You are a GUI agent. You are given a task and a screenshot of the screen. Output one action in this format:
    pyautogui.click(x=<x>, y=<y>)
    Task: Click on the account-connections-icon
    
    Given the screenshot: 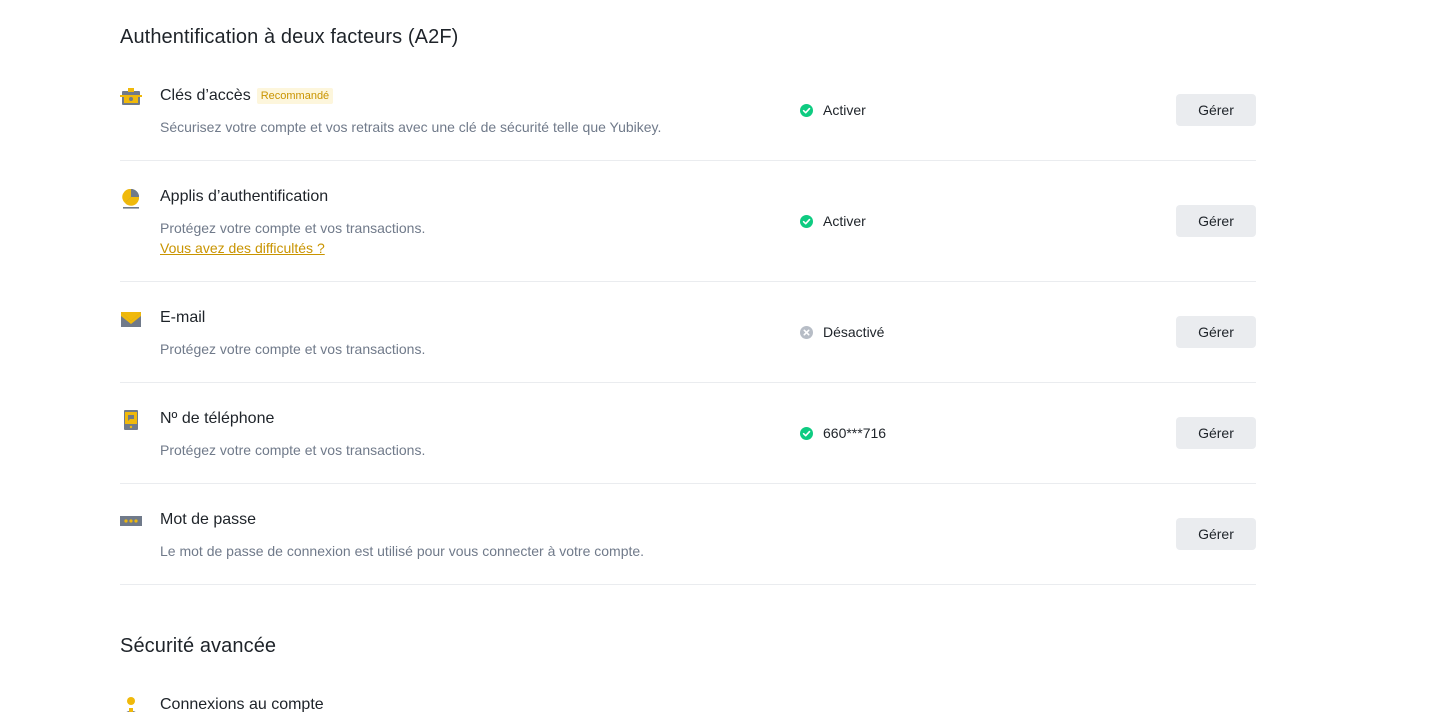 What is the action you would take?
    pyautogui.click(x=131, y=704)
    